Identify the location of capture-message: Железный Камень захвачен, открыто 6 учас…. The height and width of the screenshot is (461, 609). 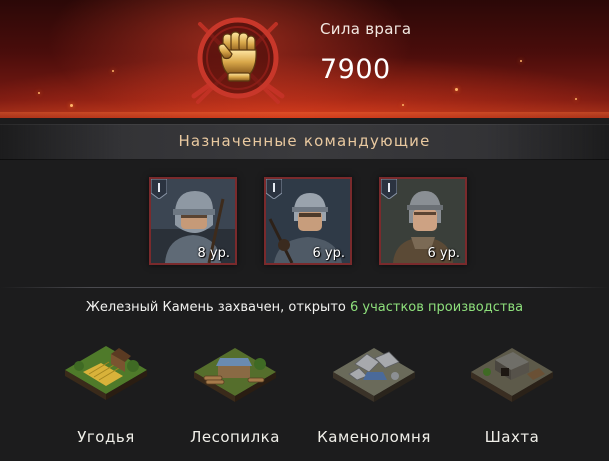
(304, 307).